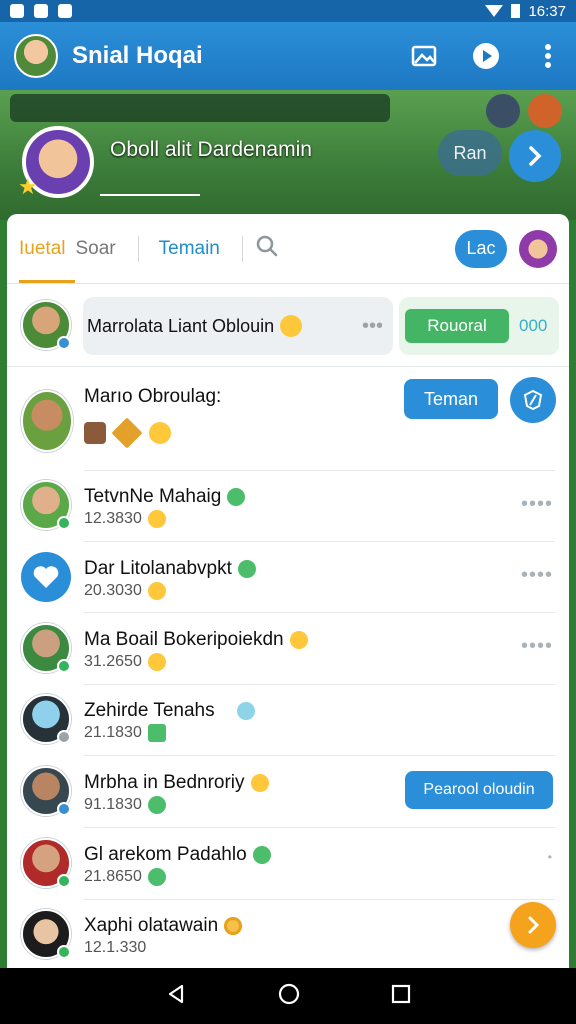  What do you see at coordinates (176, 996) in the screenshot?
I see `back-icon` at bounding box center [176, 996].